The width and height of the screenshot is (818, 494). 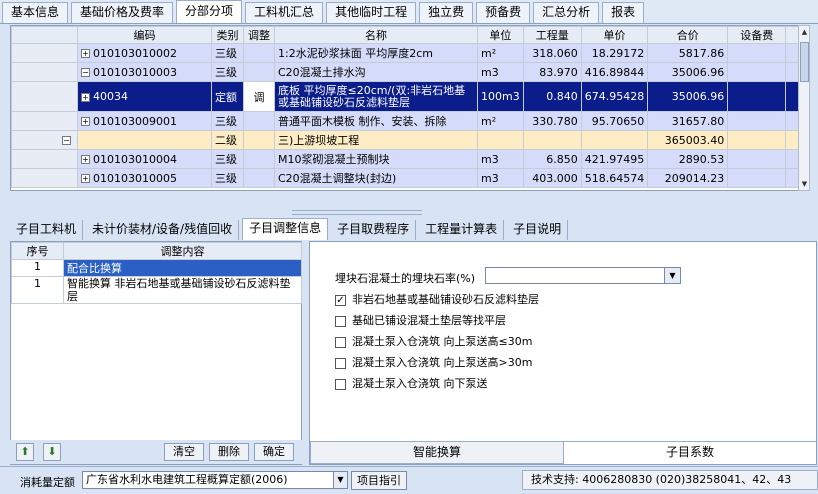 What do you see at coordinates (376, 178) in the screenshot?
I see `cell-name: C20混凝土调整块(封边)` at bounding box center [376, 178].